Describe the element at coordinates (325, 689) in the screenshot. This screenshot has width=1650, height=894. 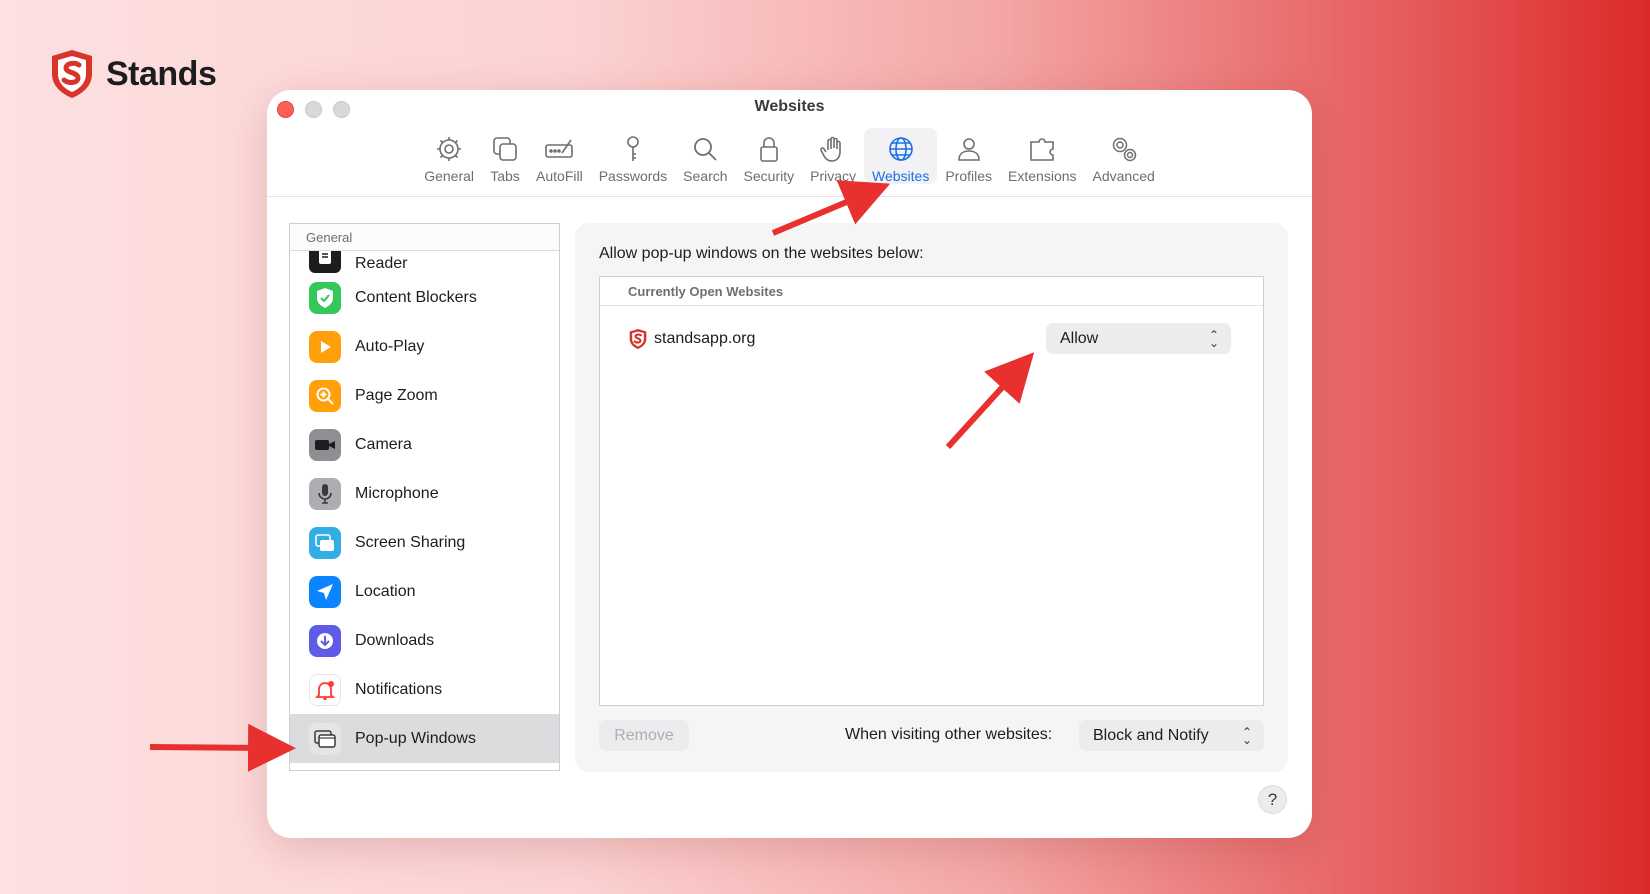
I see `bell-icon` at that location.